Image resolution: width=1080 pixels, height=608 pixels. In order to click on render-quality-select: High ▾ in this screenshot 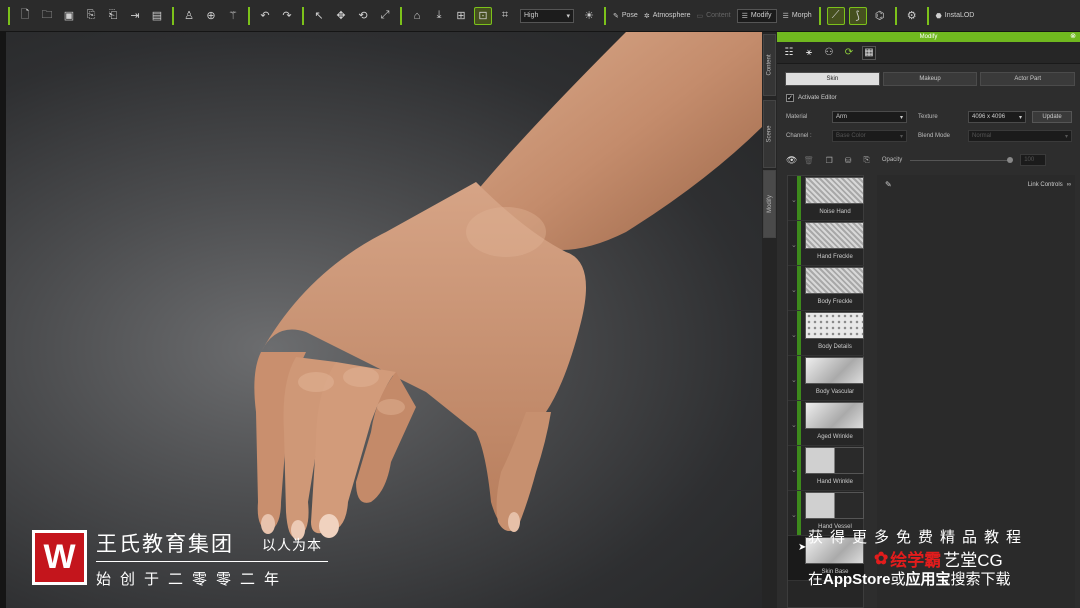, I will do `click(547, 15)`.